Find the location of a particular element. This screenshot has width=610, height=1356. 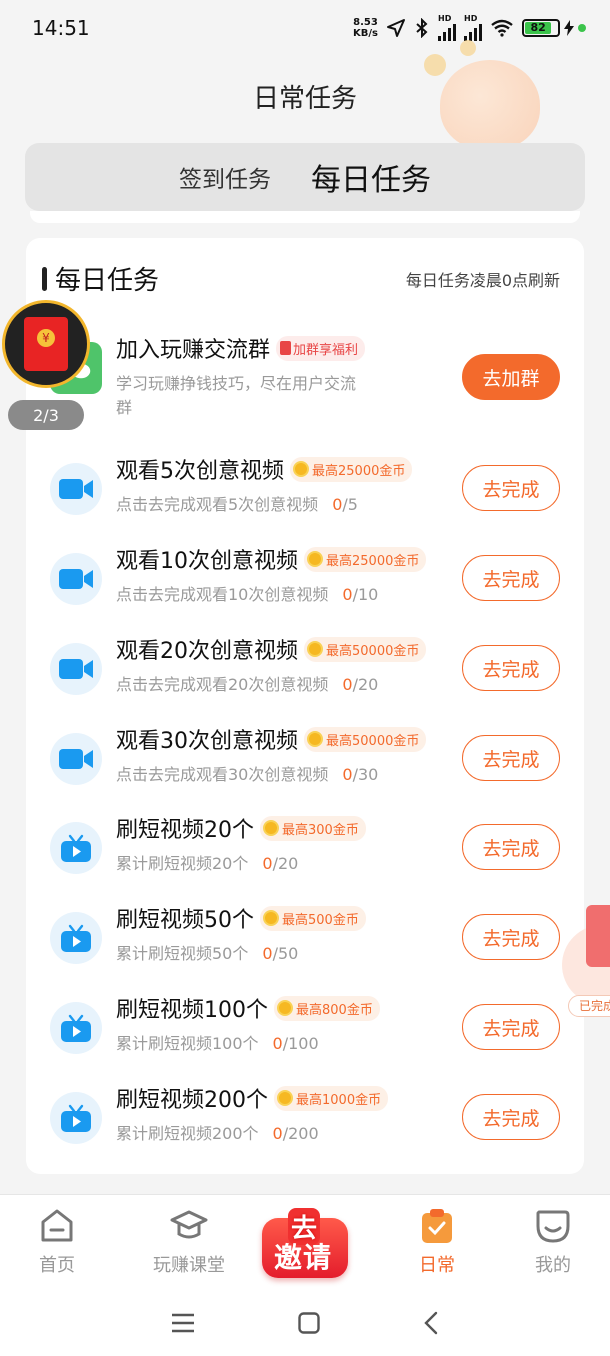

nav-daily: 日常 is located at coordinates (437, 1242).